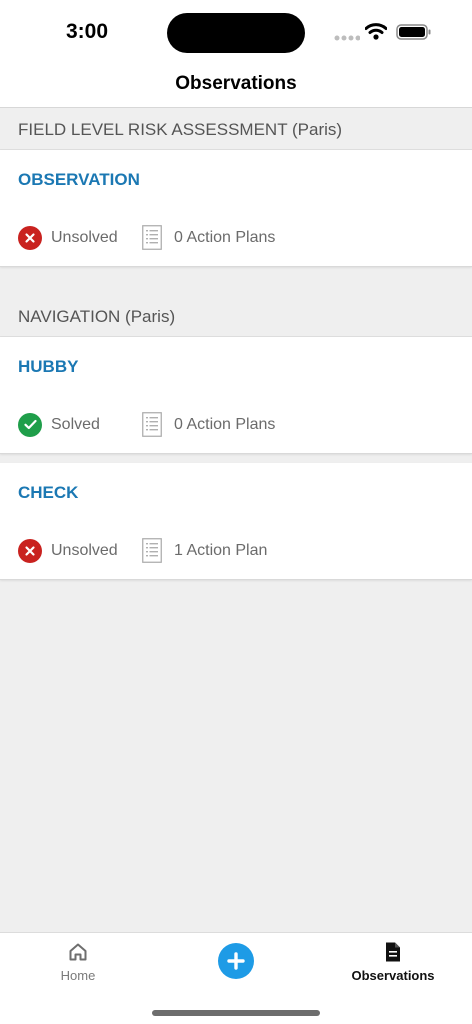 This screenshot has width=472, height=1024. I want to click on check-circle-icon, so click(30, 424).